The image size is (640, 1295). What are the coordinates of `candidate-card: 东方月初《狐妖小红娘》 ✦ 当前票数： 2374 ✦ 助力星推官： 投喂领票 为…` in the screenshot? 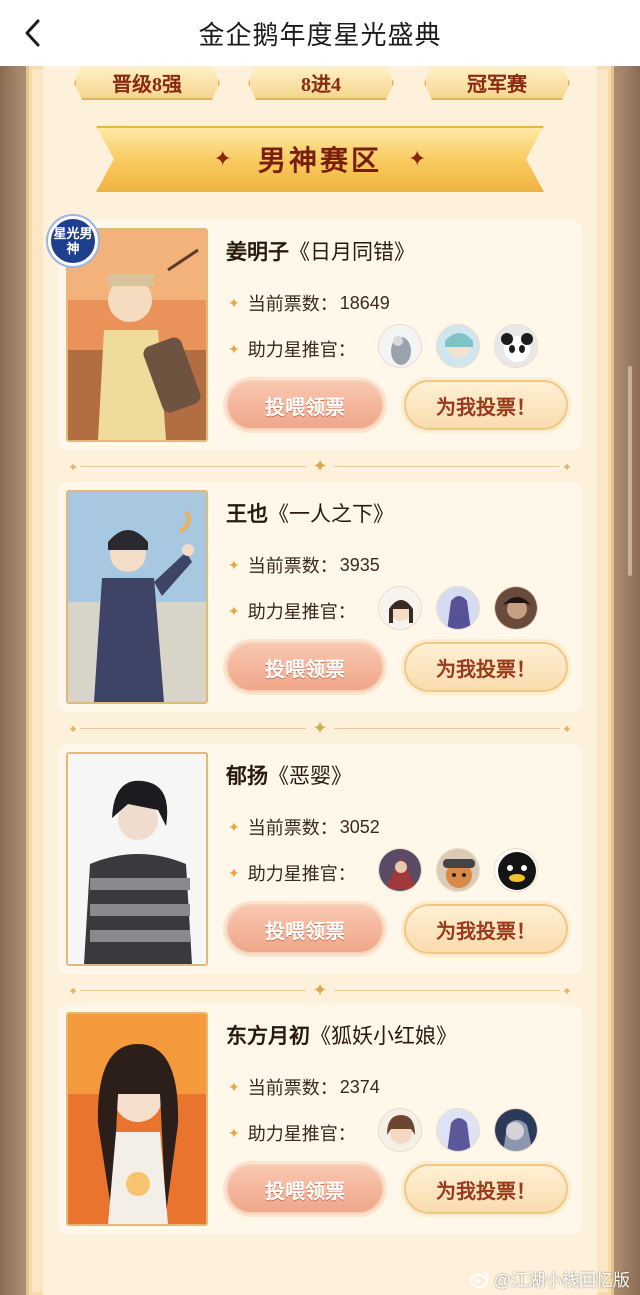 It's located at (320, 1119).